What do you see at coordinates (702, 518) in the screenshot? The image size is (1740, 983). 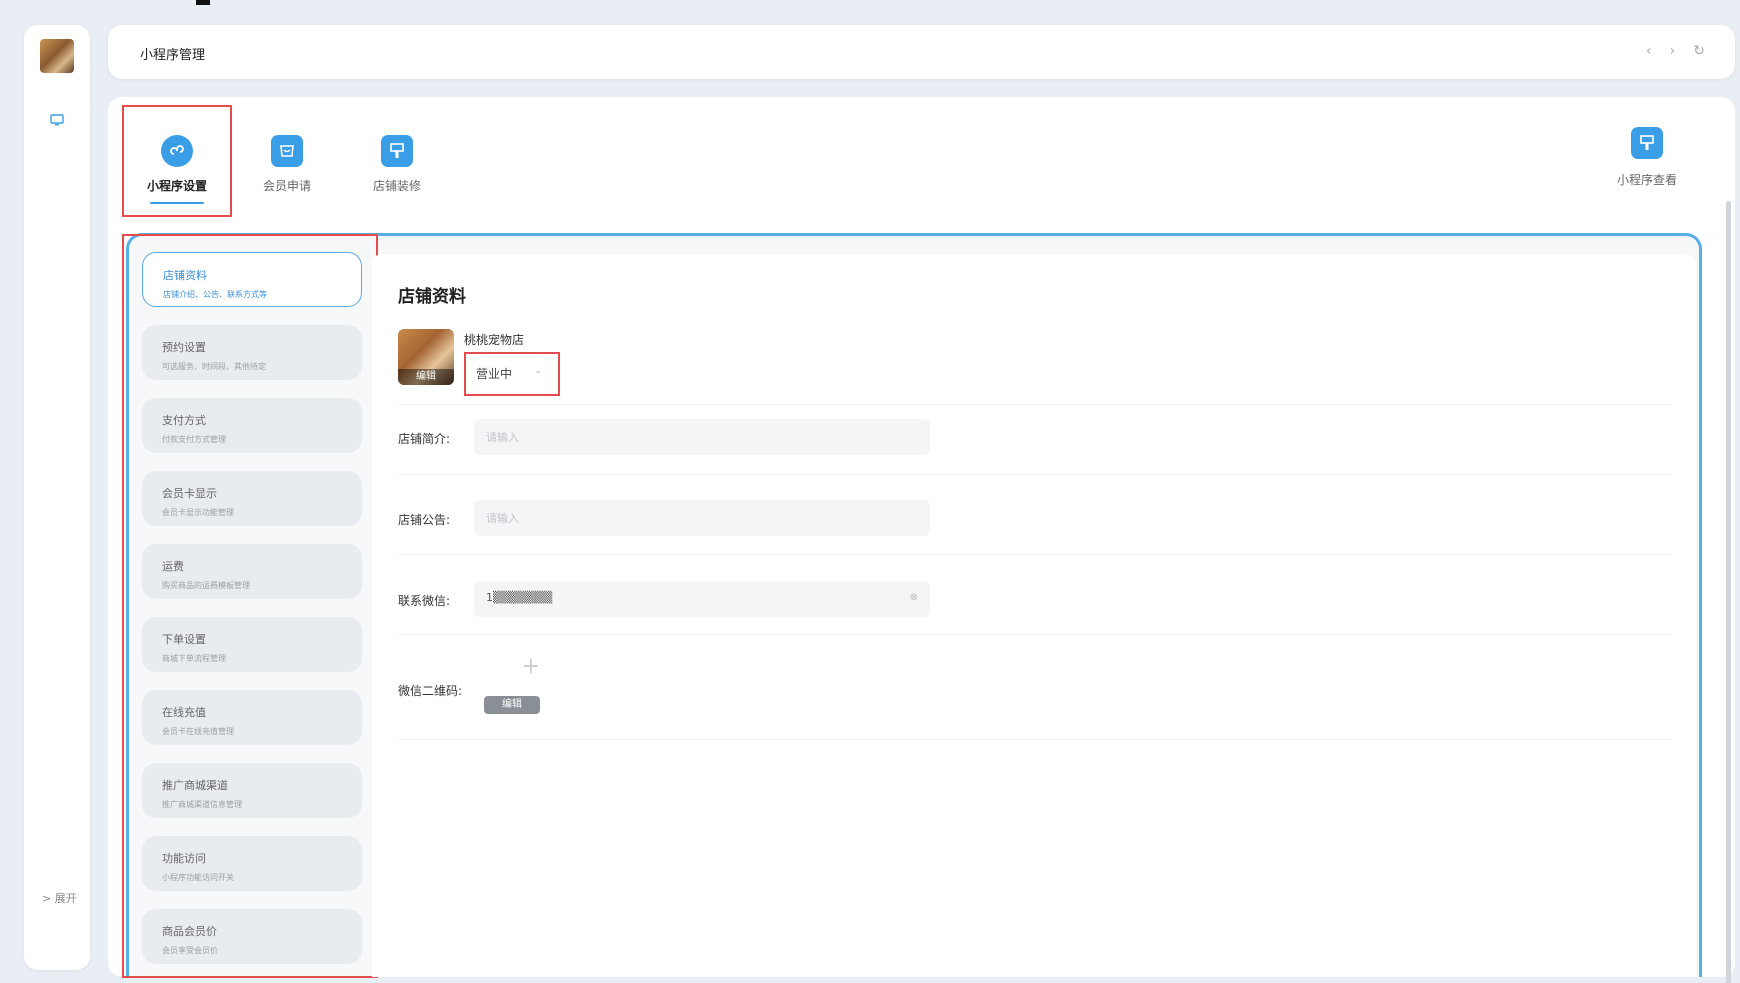 I see `shop-notice-input: 请输入` at bounding box center [702, 518].